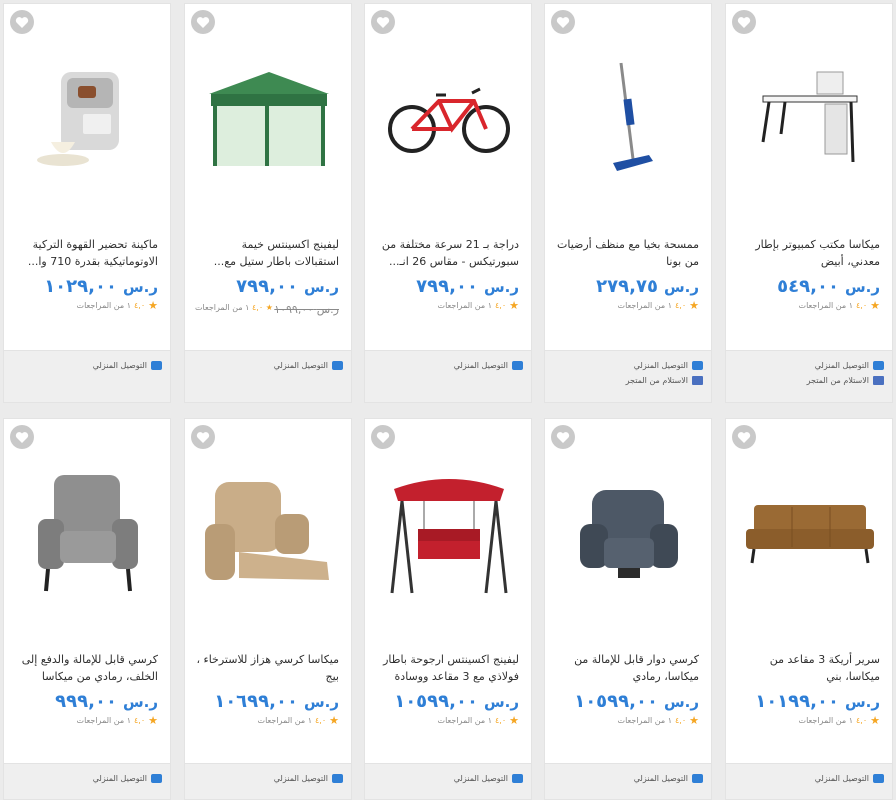  I want to click on product-image-swivel-recliner, so click(629, 534).